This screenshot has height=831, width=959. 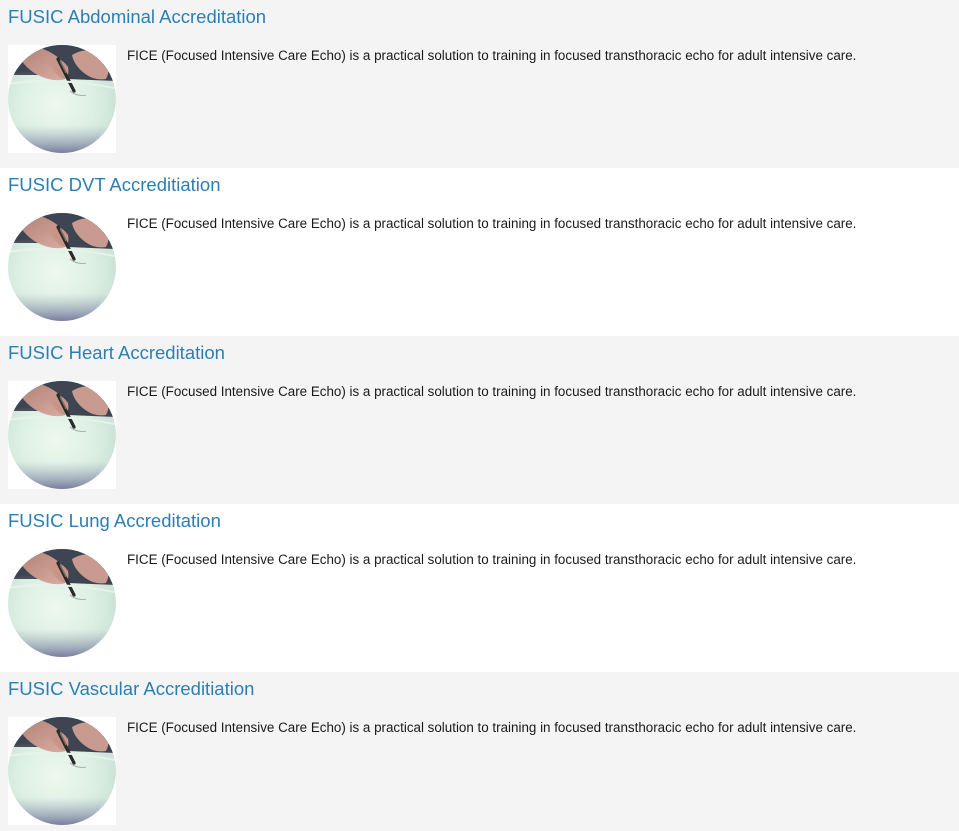 What do you see at coordinates (116, 353) in the screenshot?
I see `course-title-link: FUSIC Heart Accreditation` at bounding box center [116, 353].